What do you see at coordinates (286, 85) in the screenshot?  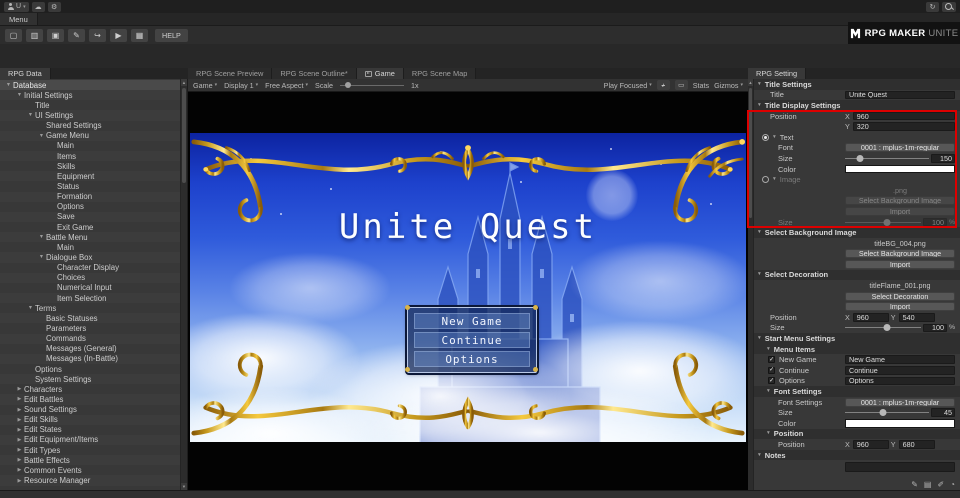 I see `aspect-dropdown: Free Aspect ▾` at bounding box center [286, 85].